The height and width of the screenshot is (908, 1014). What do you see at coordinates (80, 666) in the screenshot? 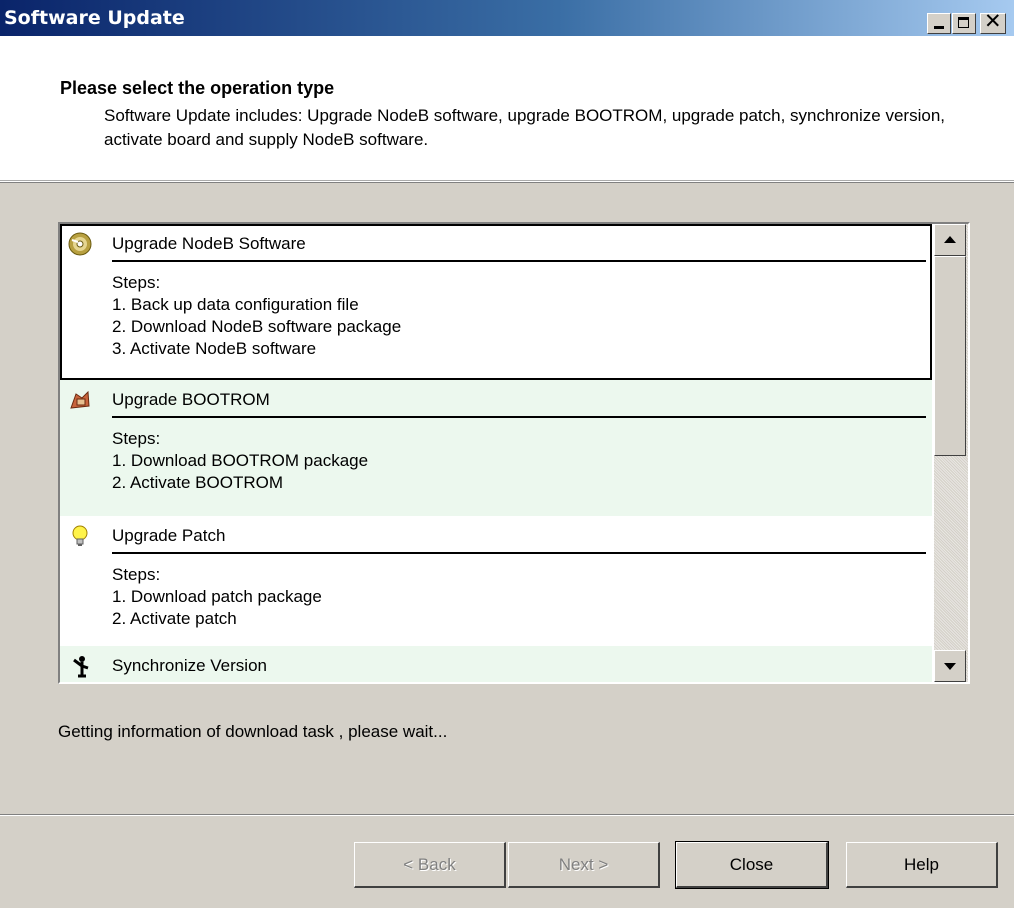
I see `sync-person-icon` at bounding box center [80, 666].